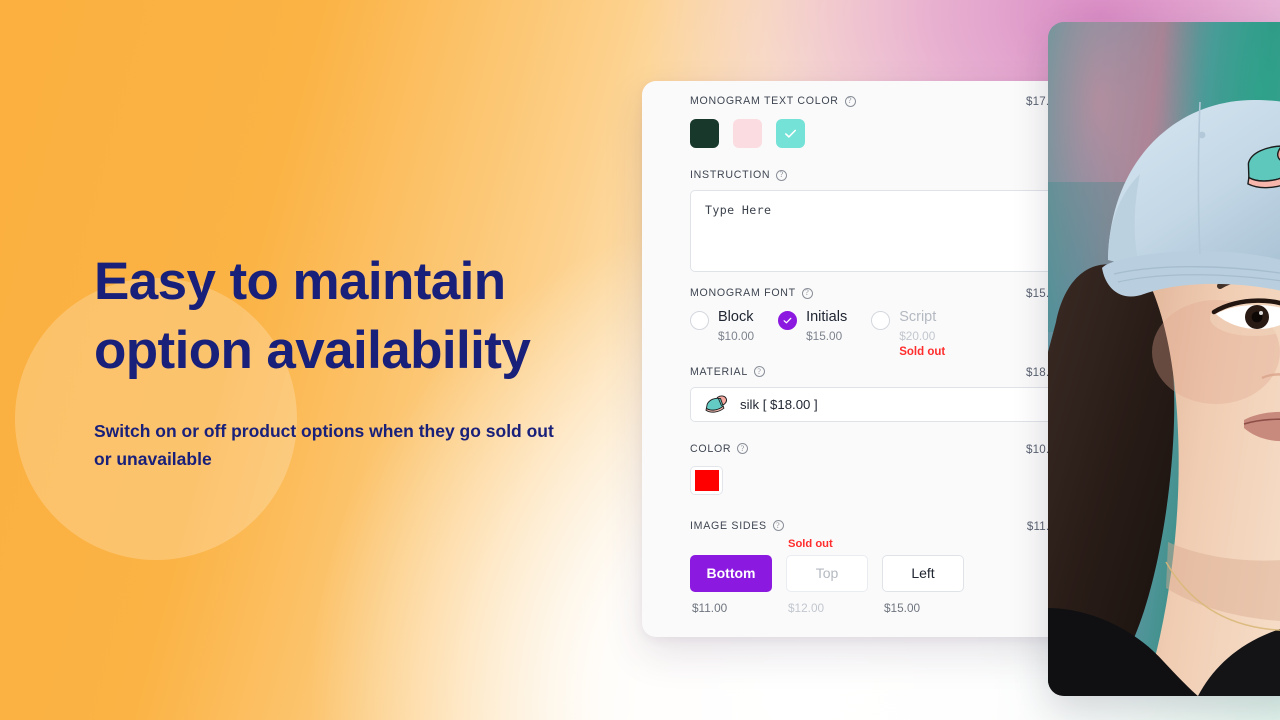  Describe the element at coordinates (892, 175) in the screenshot. I see `label-instruction: INSTRUCTION ?` at that location.